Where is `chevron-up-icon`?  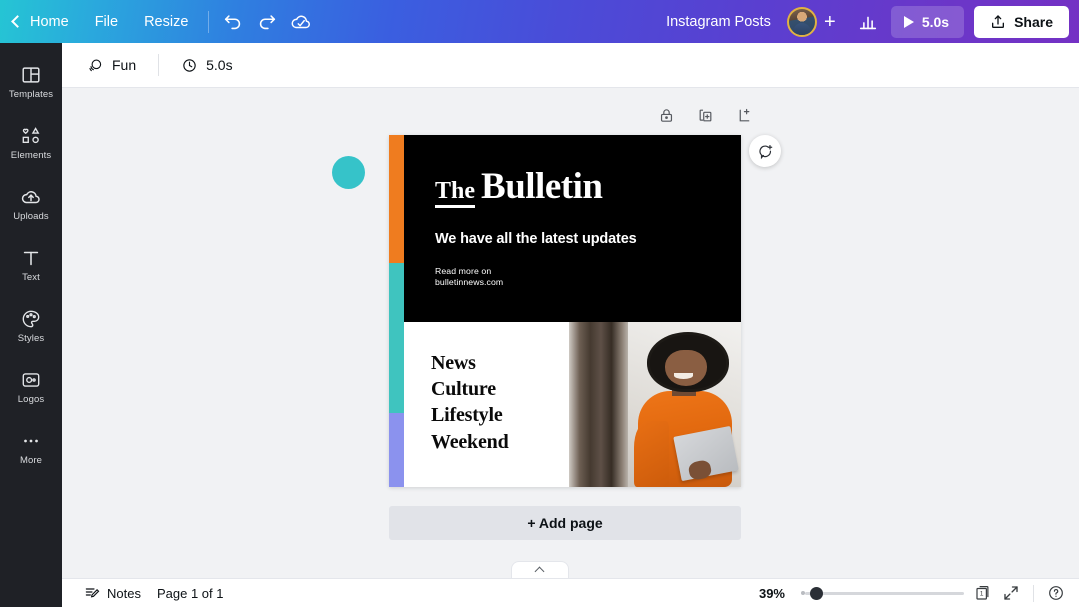
chevron-up-icon is located at coordinates (539, 571).